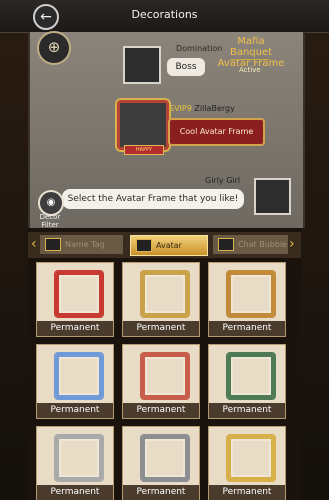 Image resolution: width=329 pixels, height=500 pixels. Describe the element at coordinates (272, 196) in the screenshot. I see `message3-avatar` at that location.